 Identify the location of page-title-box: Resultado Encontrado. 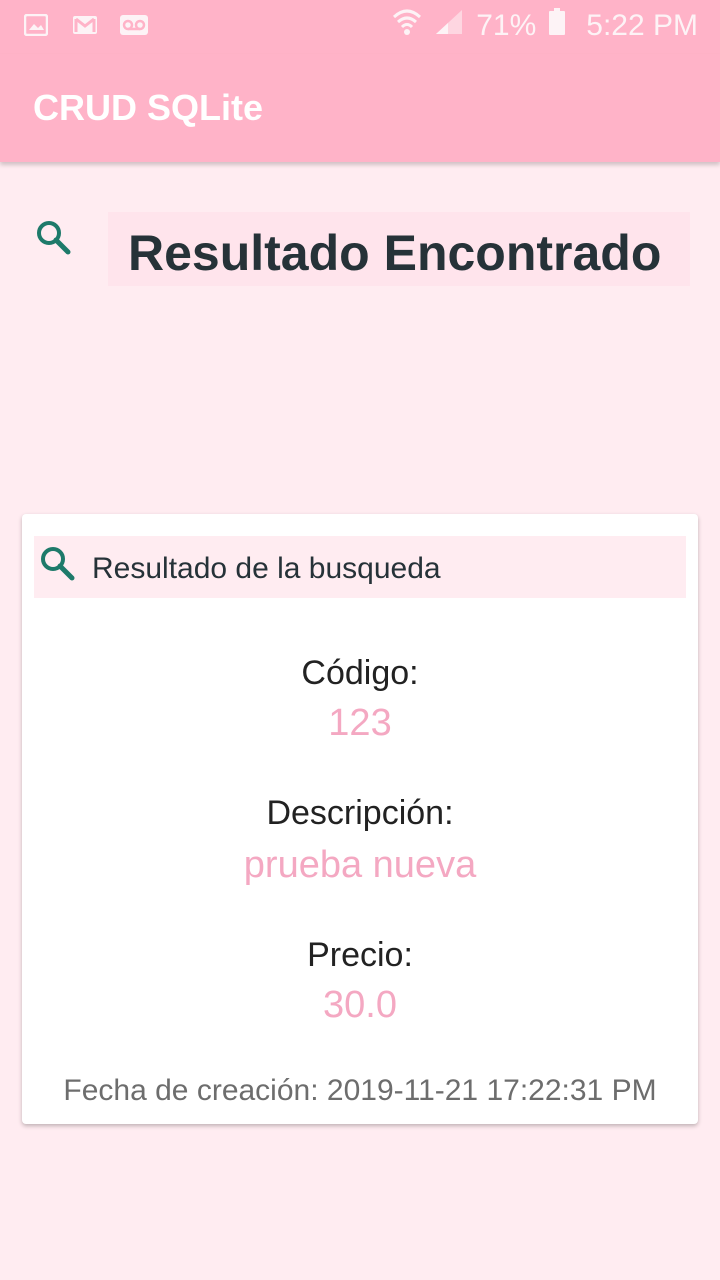
(399, 249).